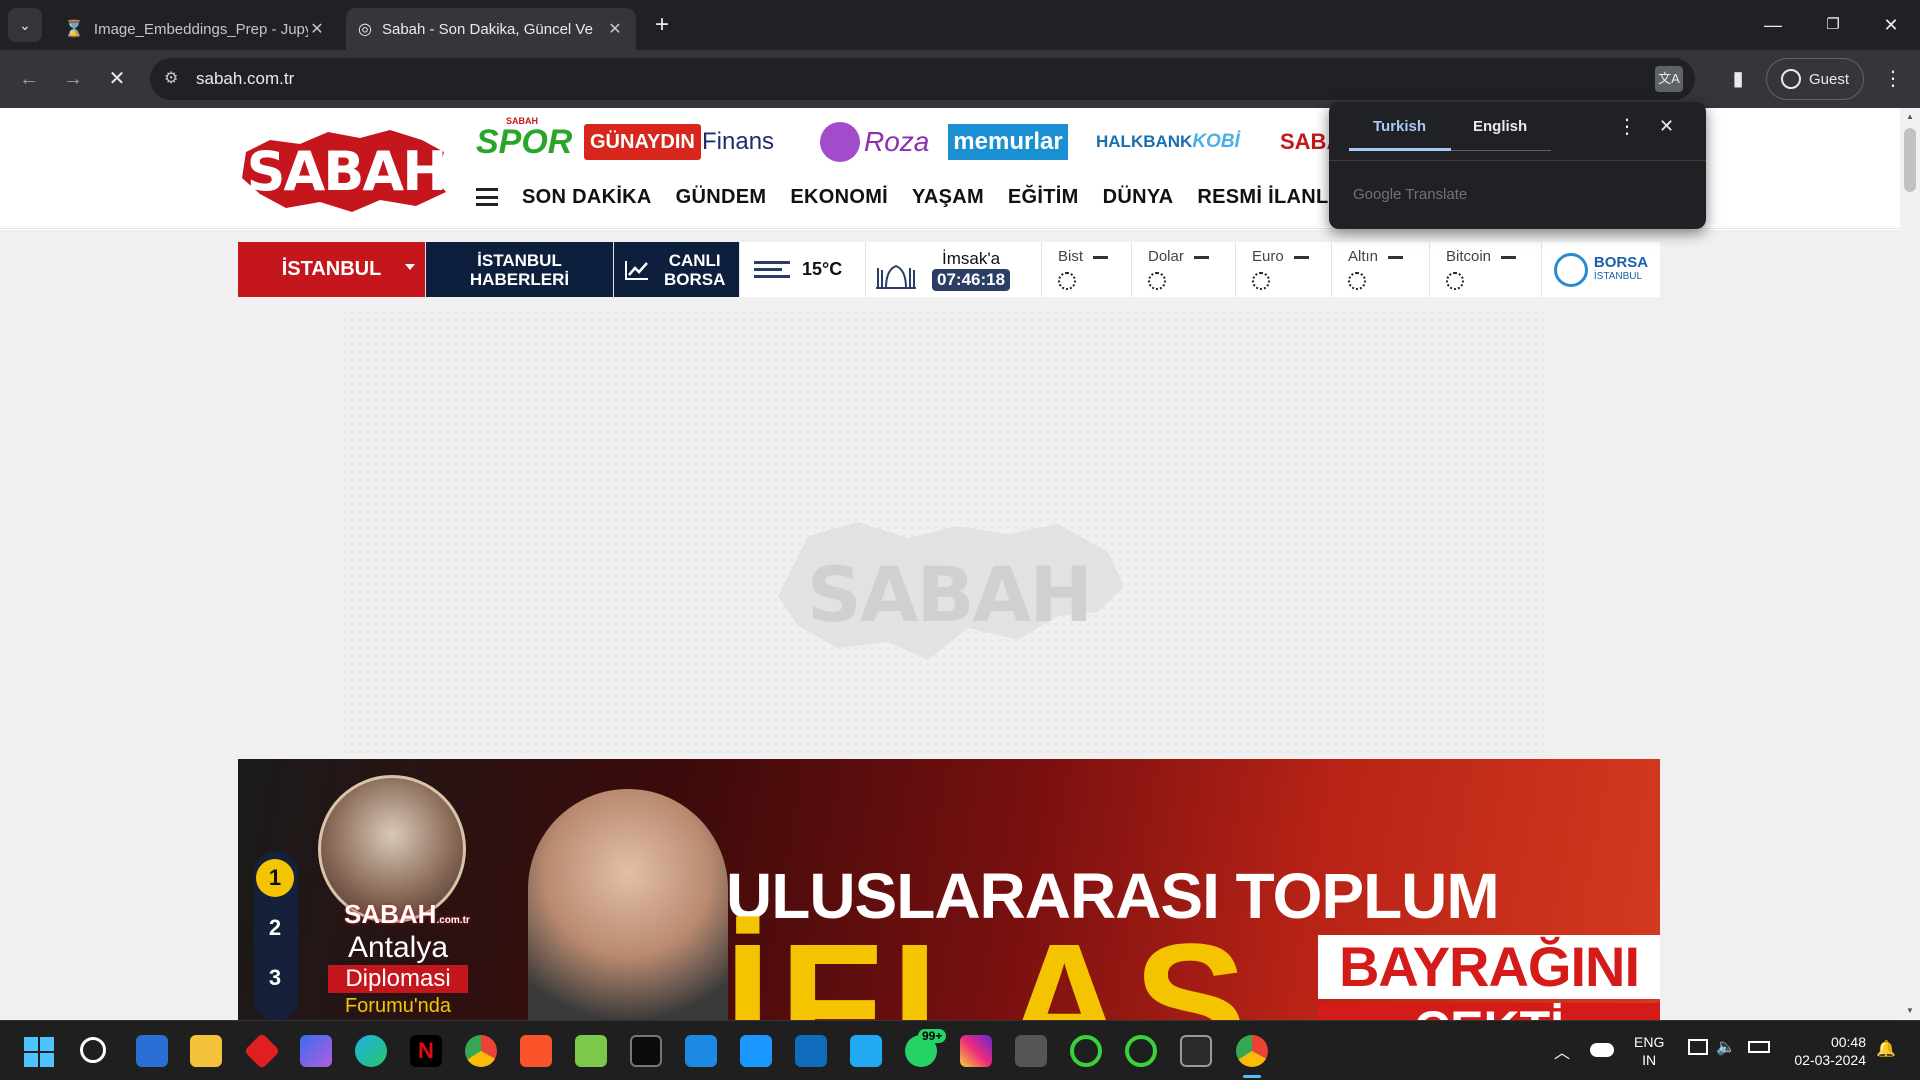  What do you see at coordinates (701, 1051) in the screenshot?
I see `app-blue-icon` at bounding box center [701, 1051].